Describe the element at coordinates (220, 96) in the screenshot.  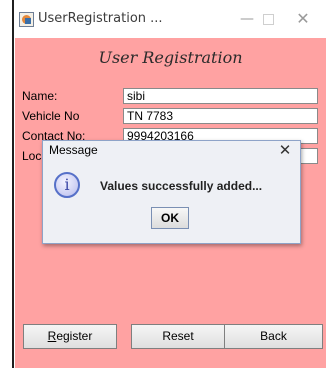
I see `name-field: sibi` at that location.